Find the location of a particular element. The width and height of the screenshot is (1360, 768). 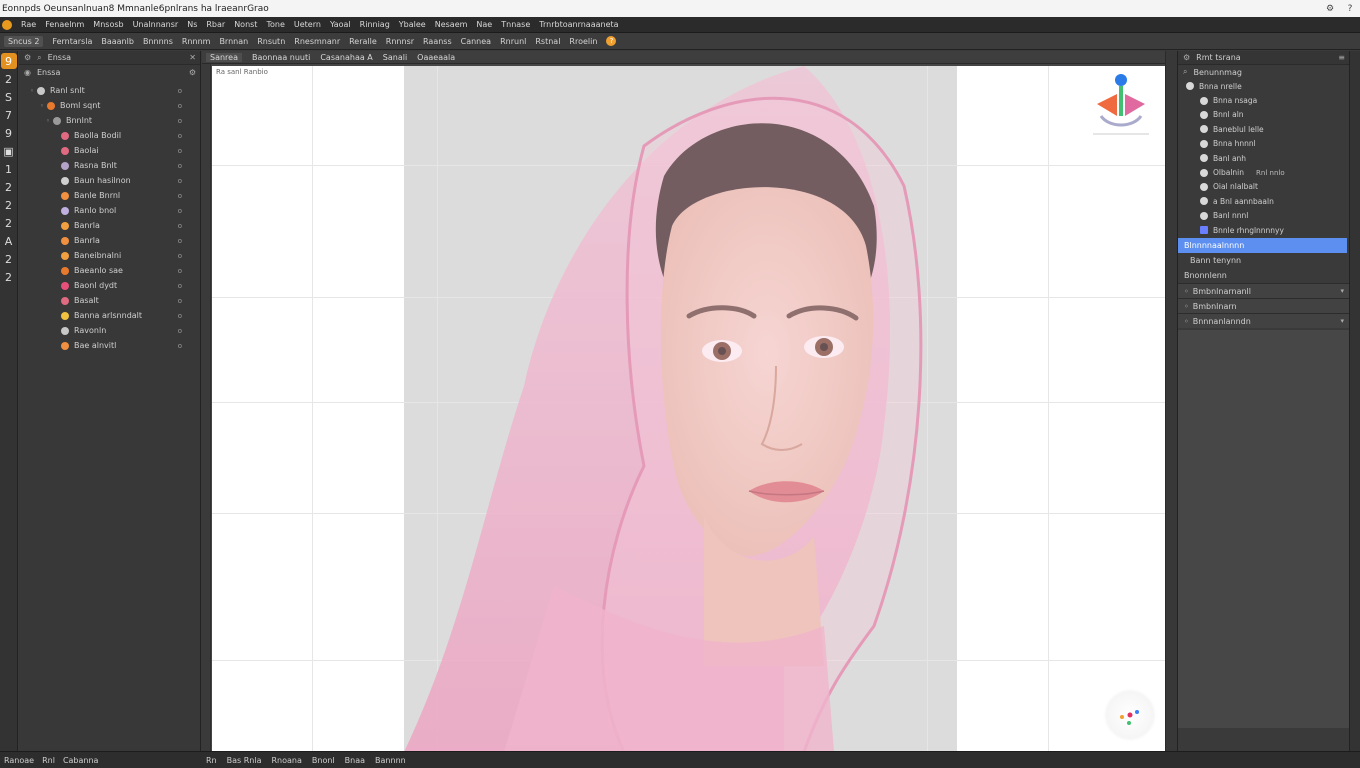

layer-row: Baun hasilnon o is located at coordinates (109, 180).